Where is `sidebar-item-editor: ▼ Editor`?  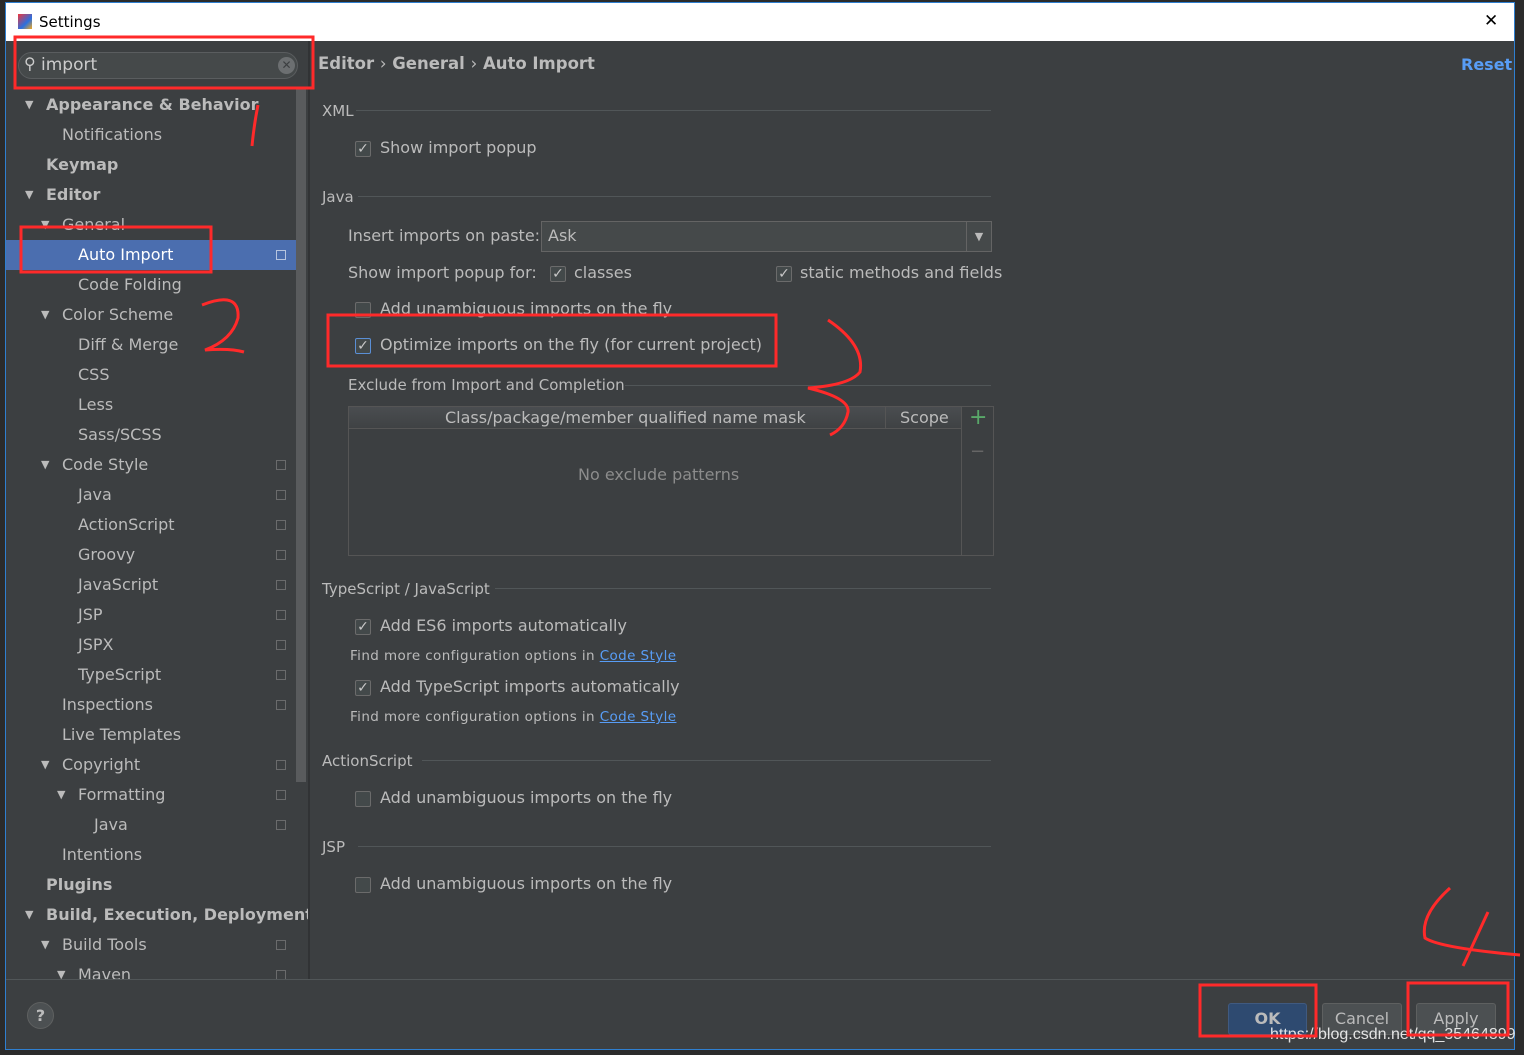
sidebar-item-editor: ▼ Editor is located at coordinates (151, 195).